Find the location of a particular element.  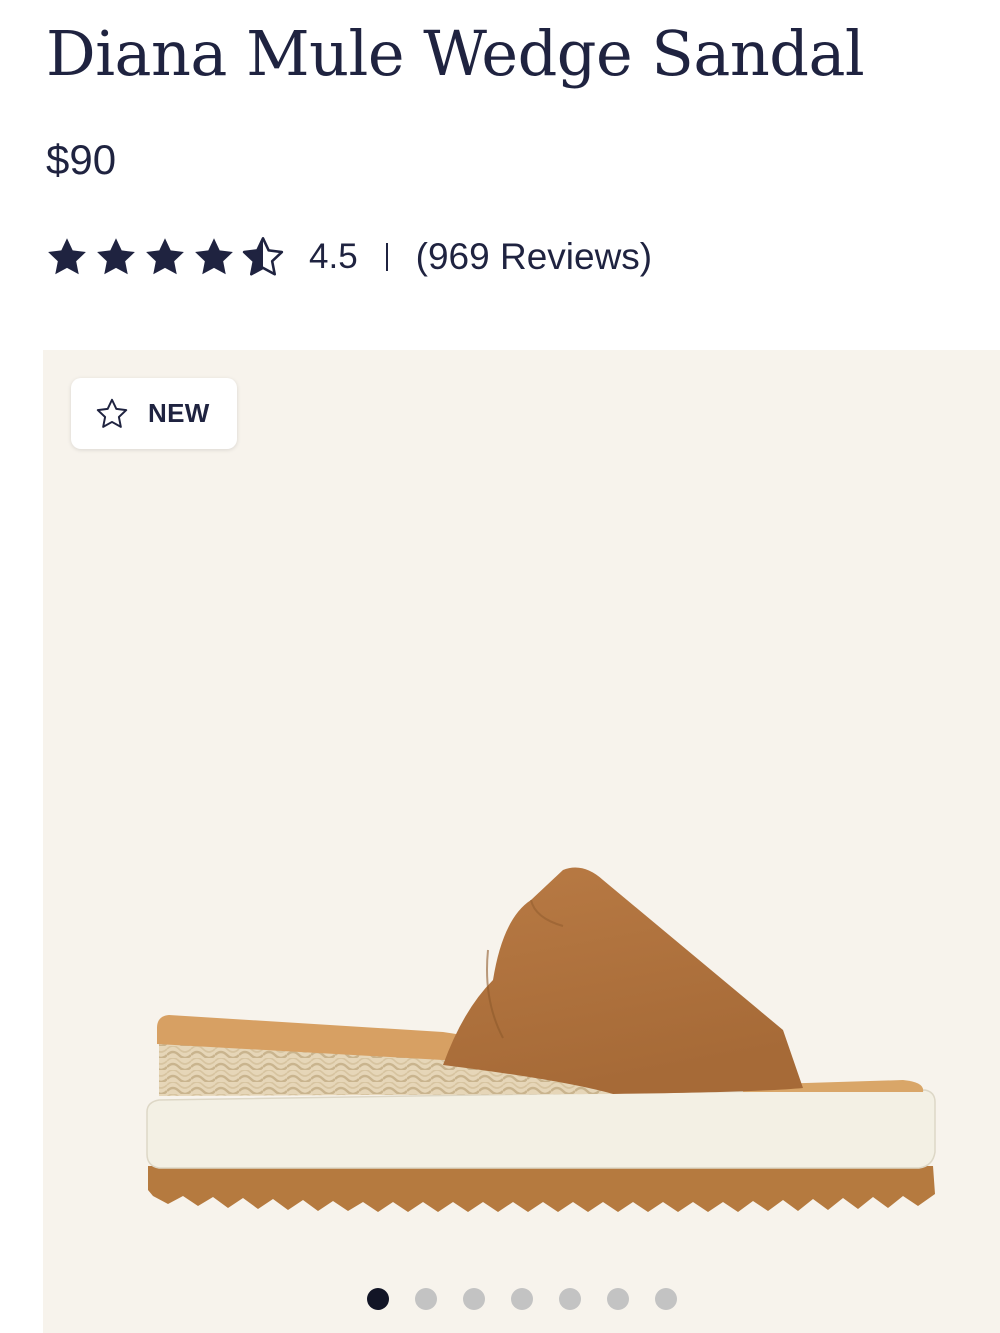

product-price: $90 is located at coordinates (81, 159).